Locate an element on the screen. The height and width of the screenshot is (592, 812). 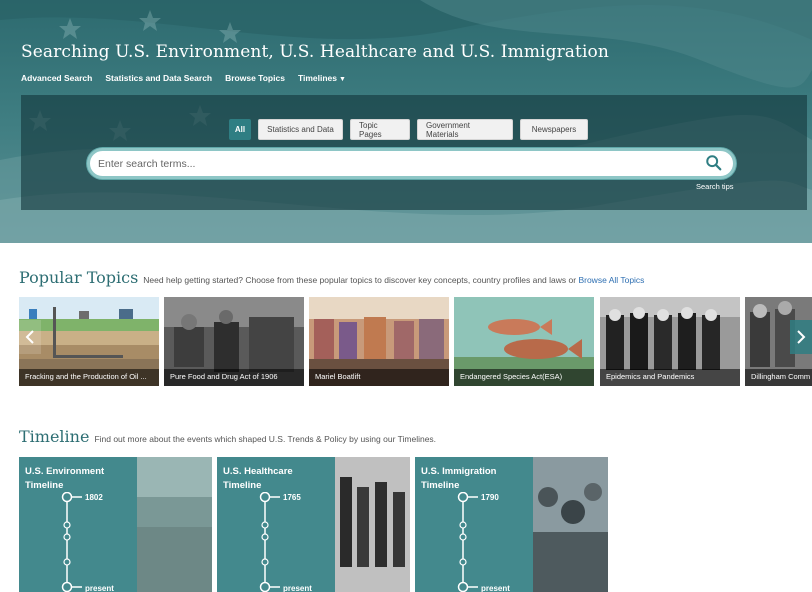
carousel-next-button is located at coordinates (801, 337).